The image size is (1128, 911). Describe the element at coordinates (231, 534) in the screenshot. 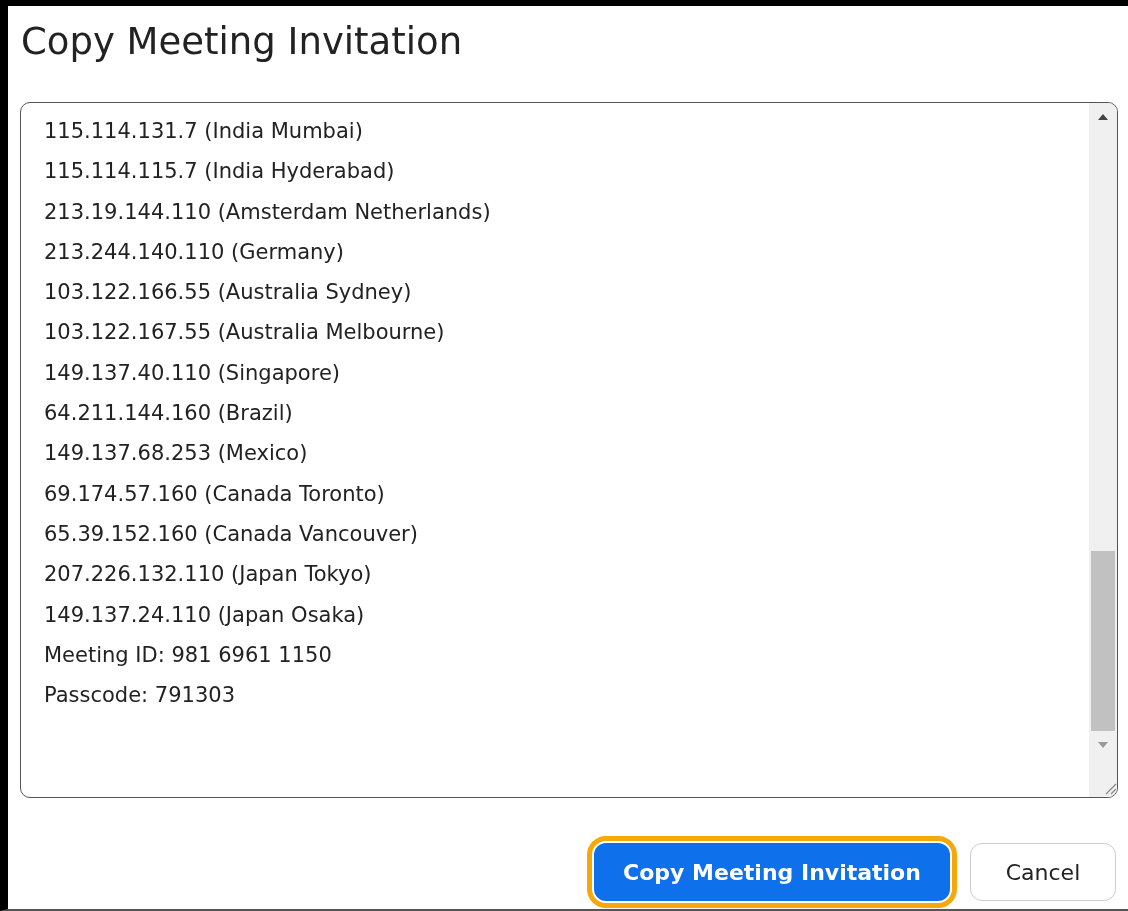

I see `invitation-line: 65.39.152.160 (Canada Vancouver)` at that location.